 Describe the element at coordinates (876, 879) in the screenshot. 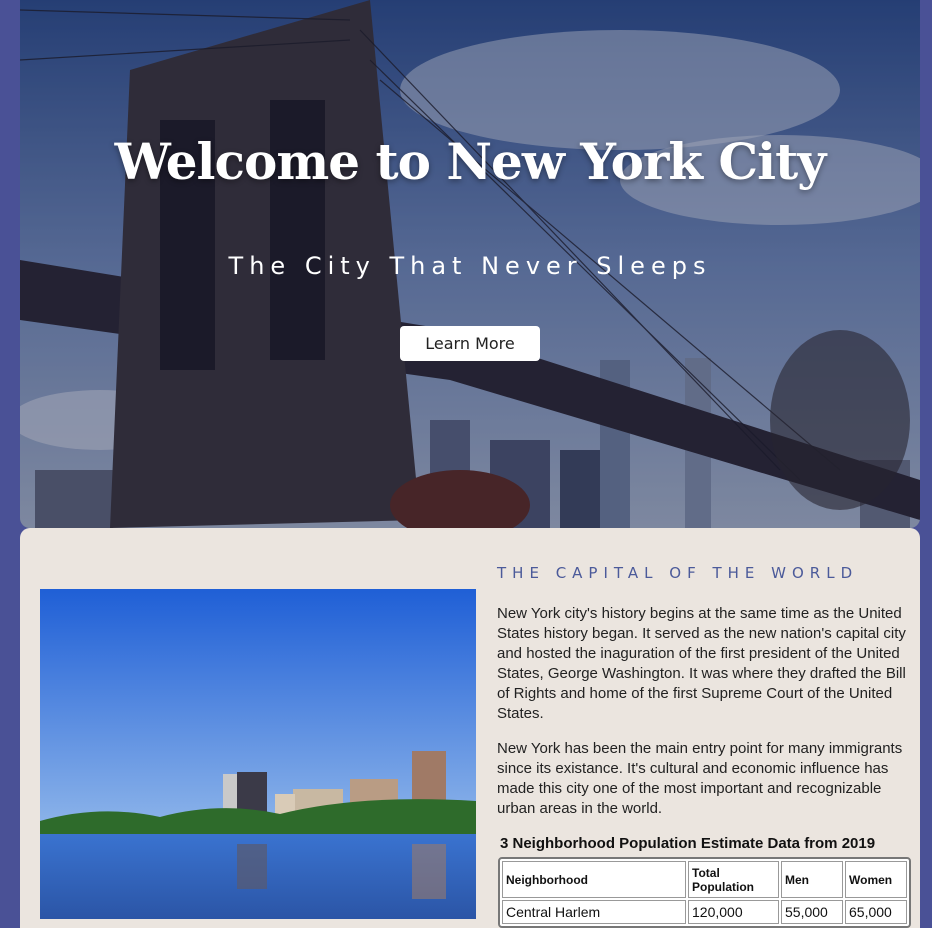

I see `header-women: Women` at that location.